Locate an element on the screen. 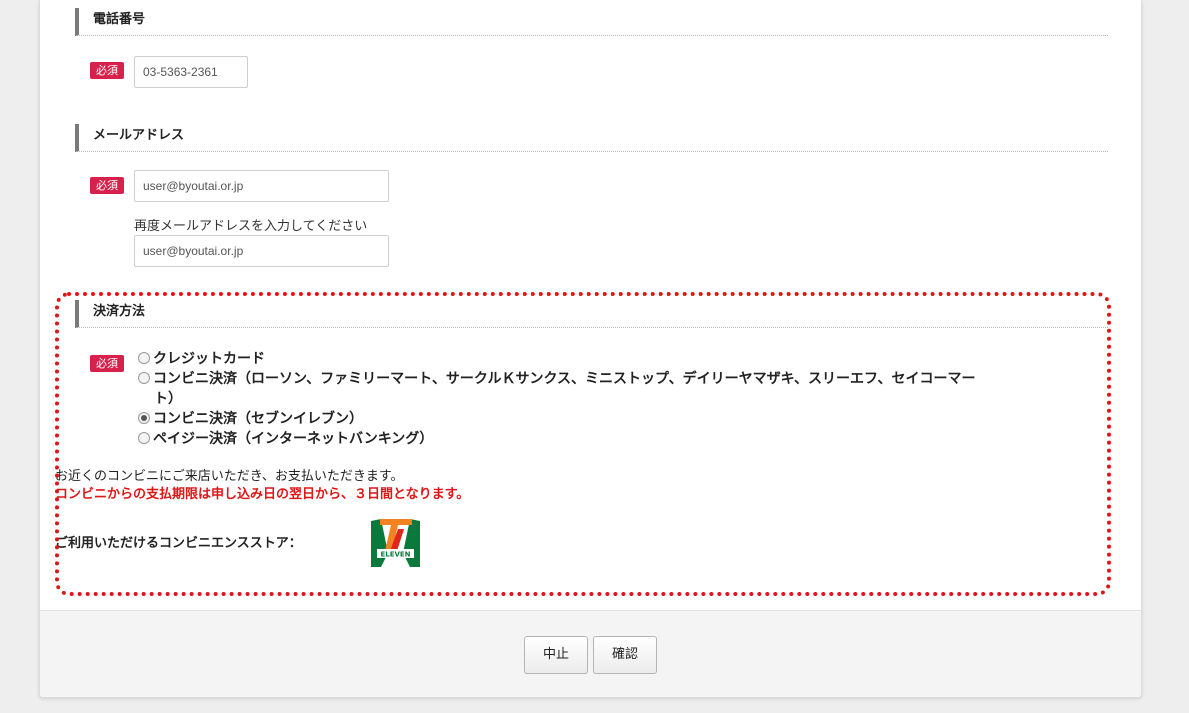 Image resolution: width=1189 pixels, height=713 pixels. email-confirm-hint: 再度メールアドレスを入力してください is located at coordinates (251, 226).